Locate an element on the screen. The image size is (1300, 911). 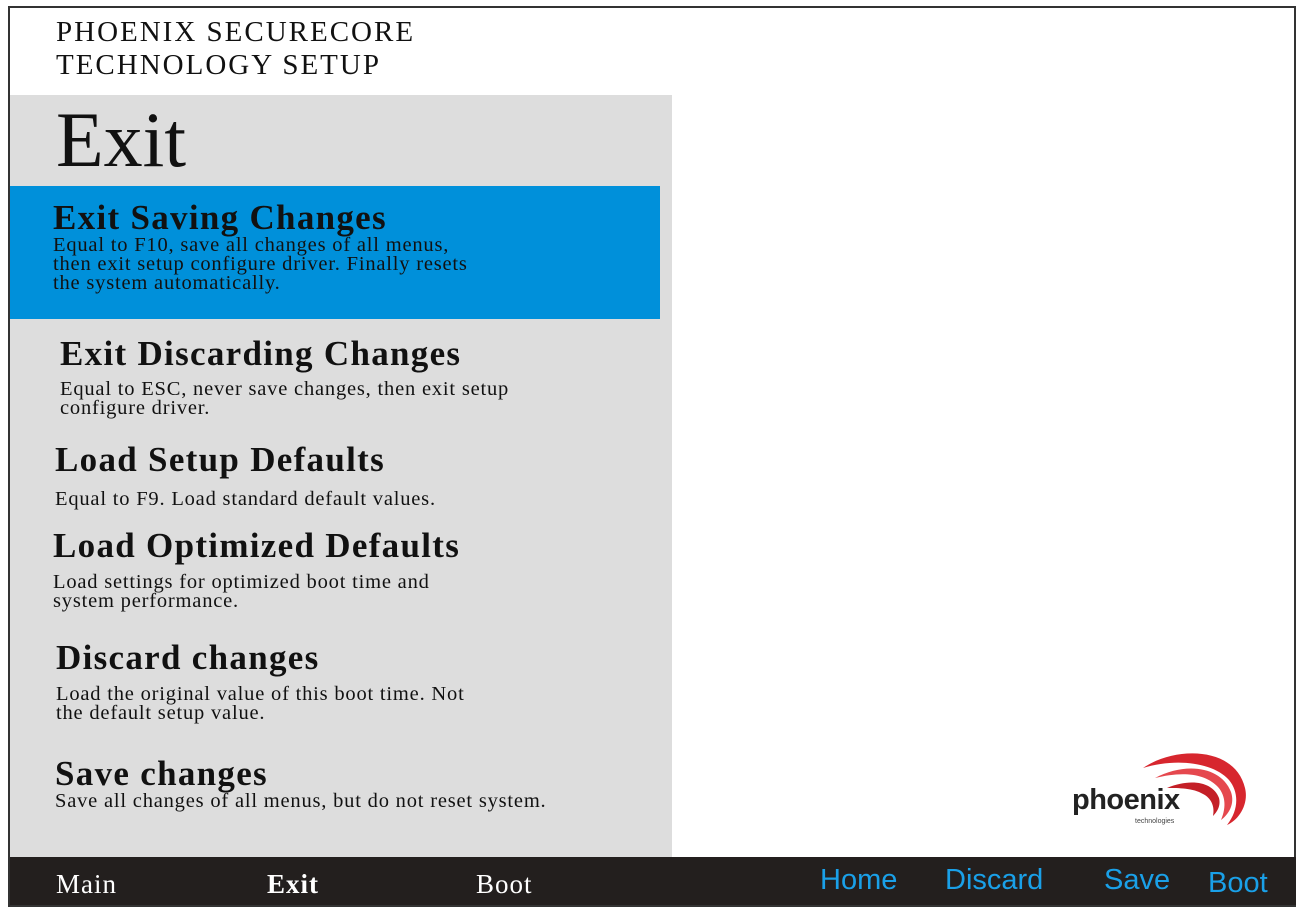
logo-wordmark: phoenix is located at coordinates (1126, 800).